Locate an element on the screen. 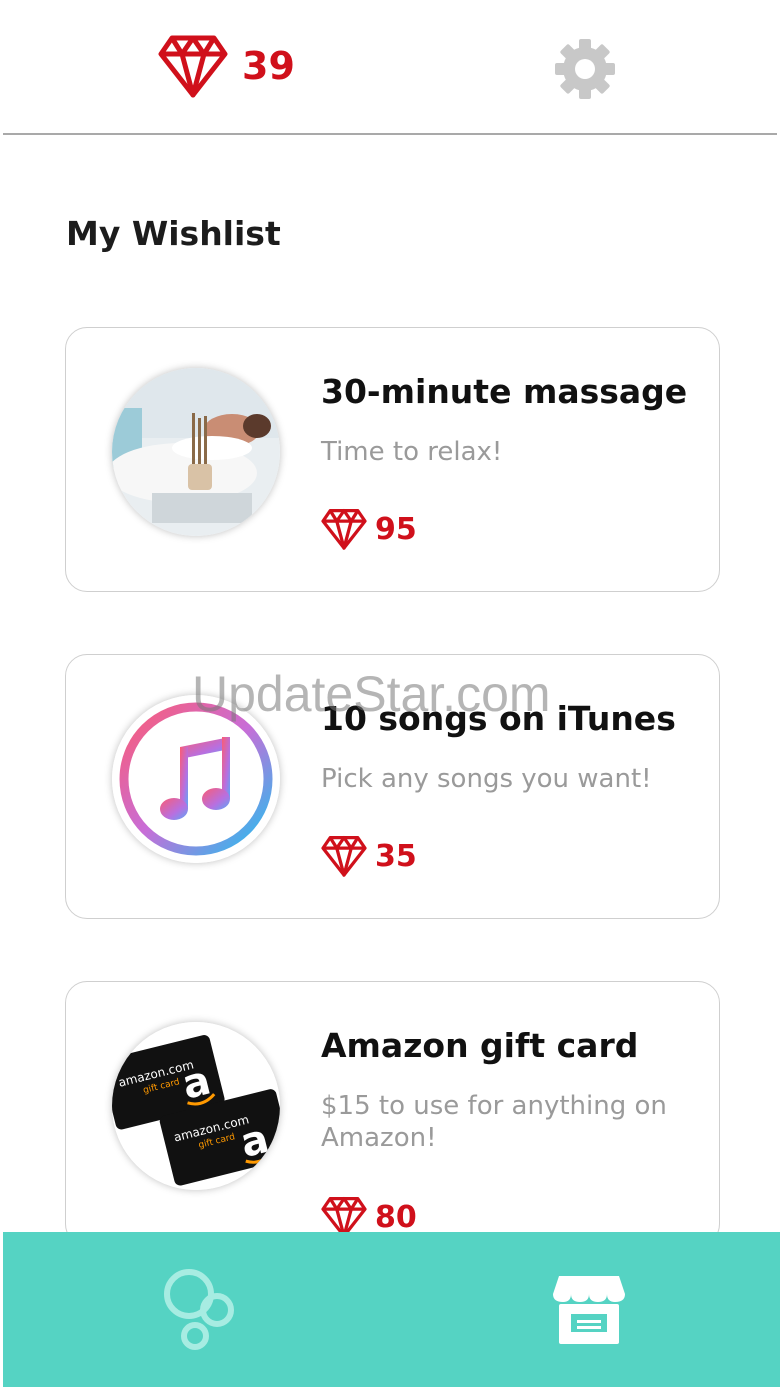 This screenshot has height=1387, width=780. store-icon is located at coordinates (589, 1310).